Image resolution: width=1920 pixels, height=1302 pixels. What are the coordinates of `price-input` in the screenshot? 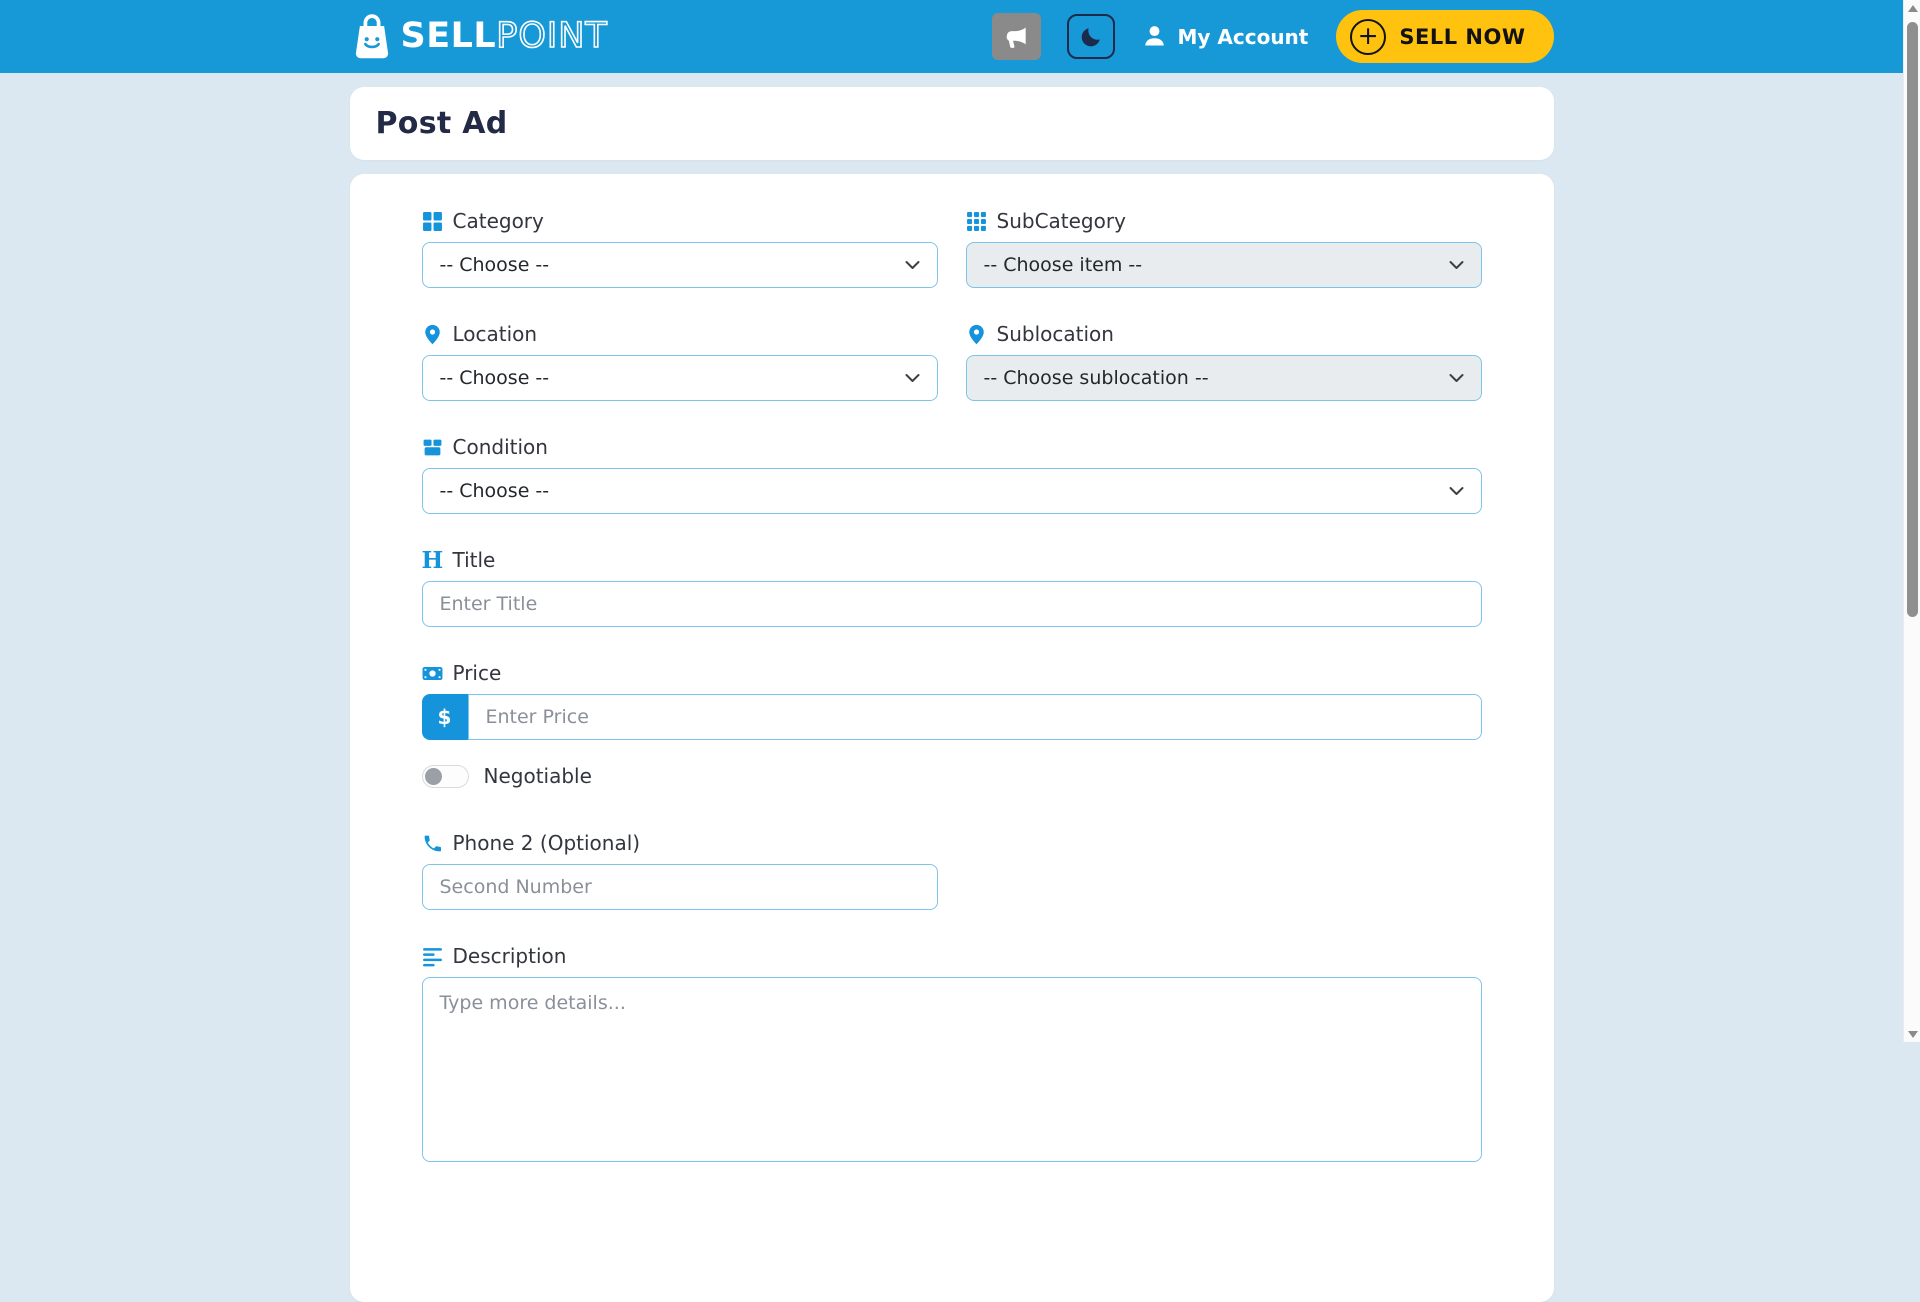 It's located at (974, 717).